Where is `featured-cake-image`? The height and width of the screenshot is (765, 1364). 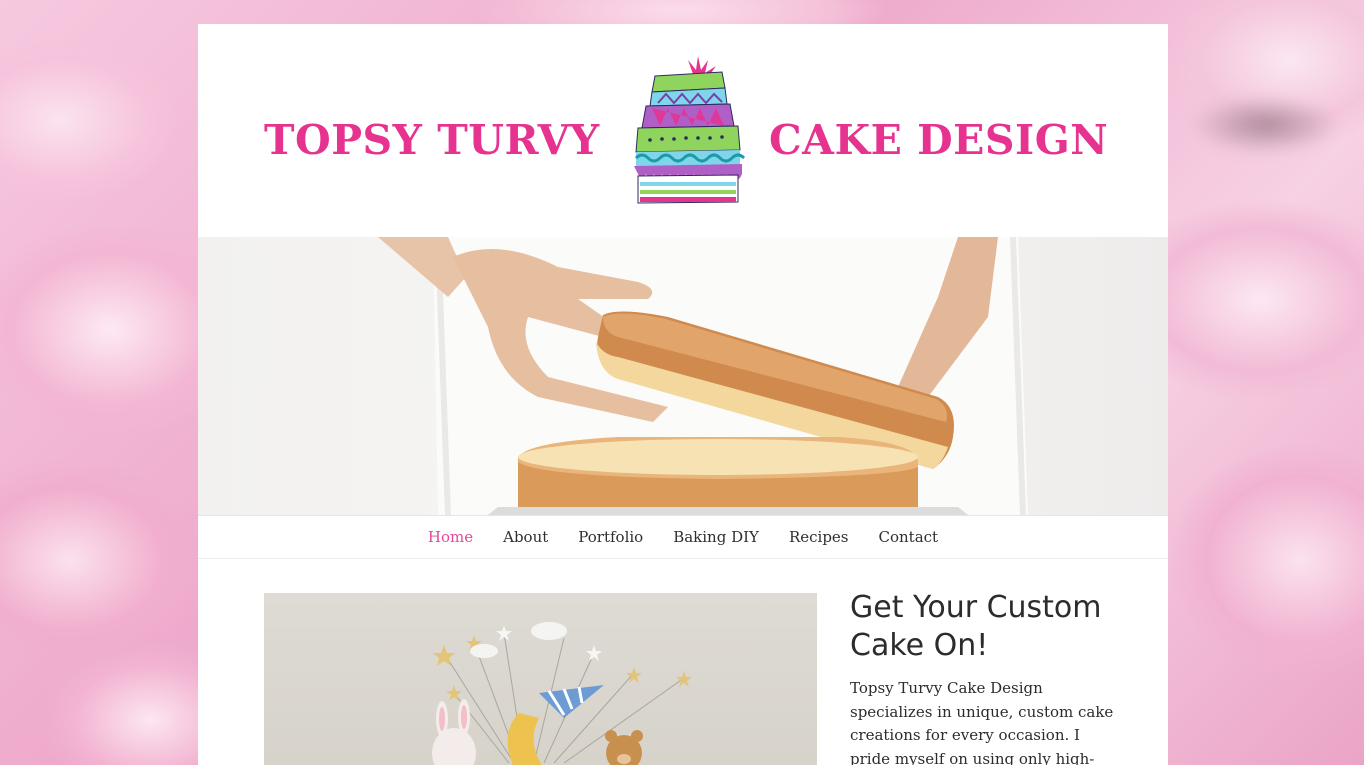
featured-cake-image is located at coordinates (540, 679).